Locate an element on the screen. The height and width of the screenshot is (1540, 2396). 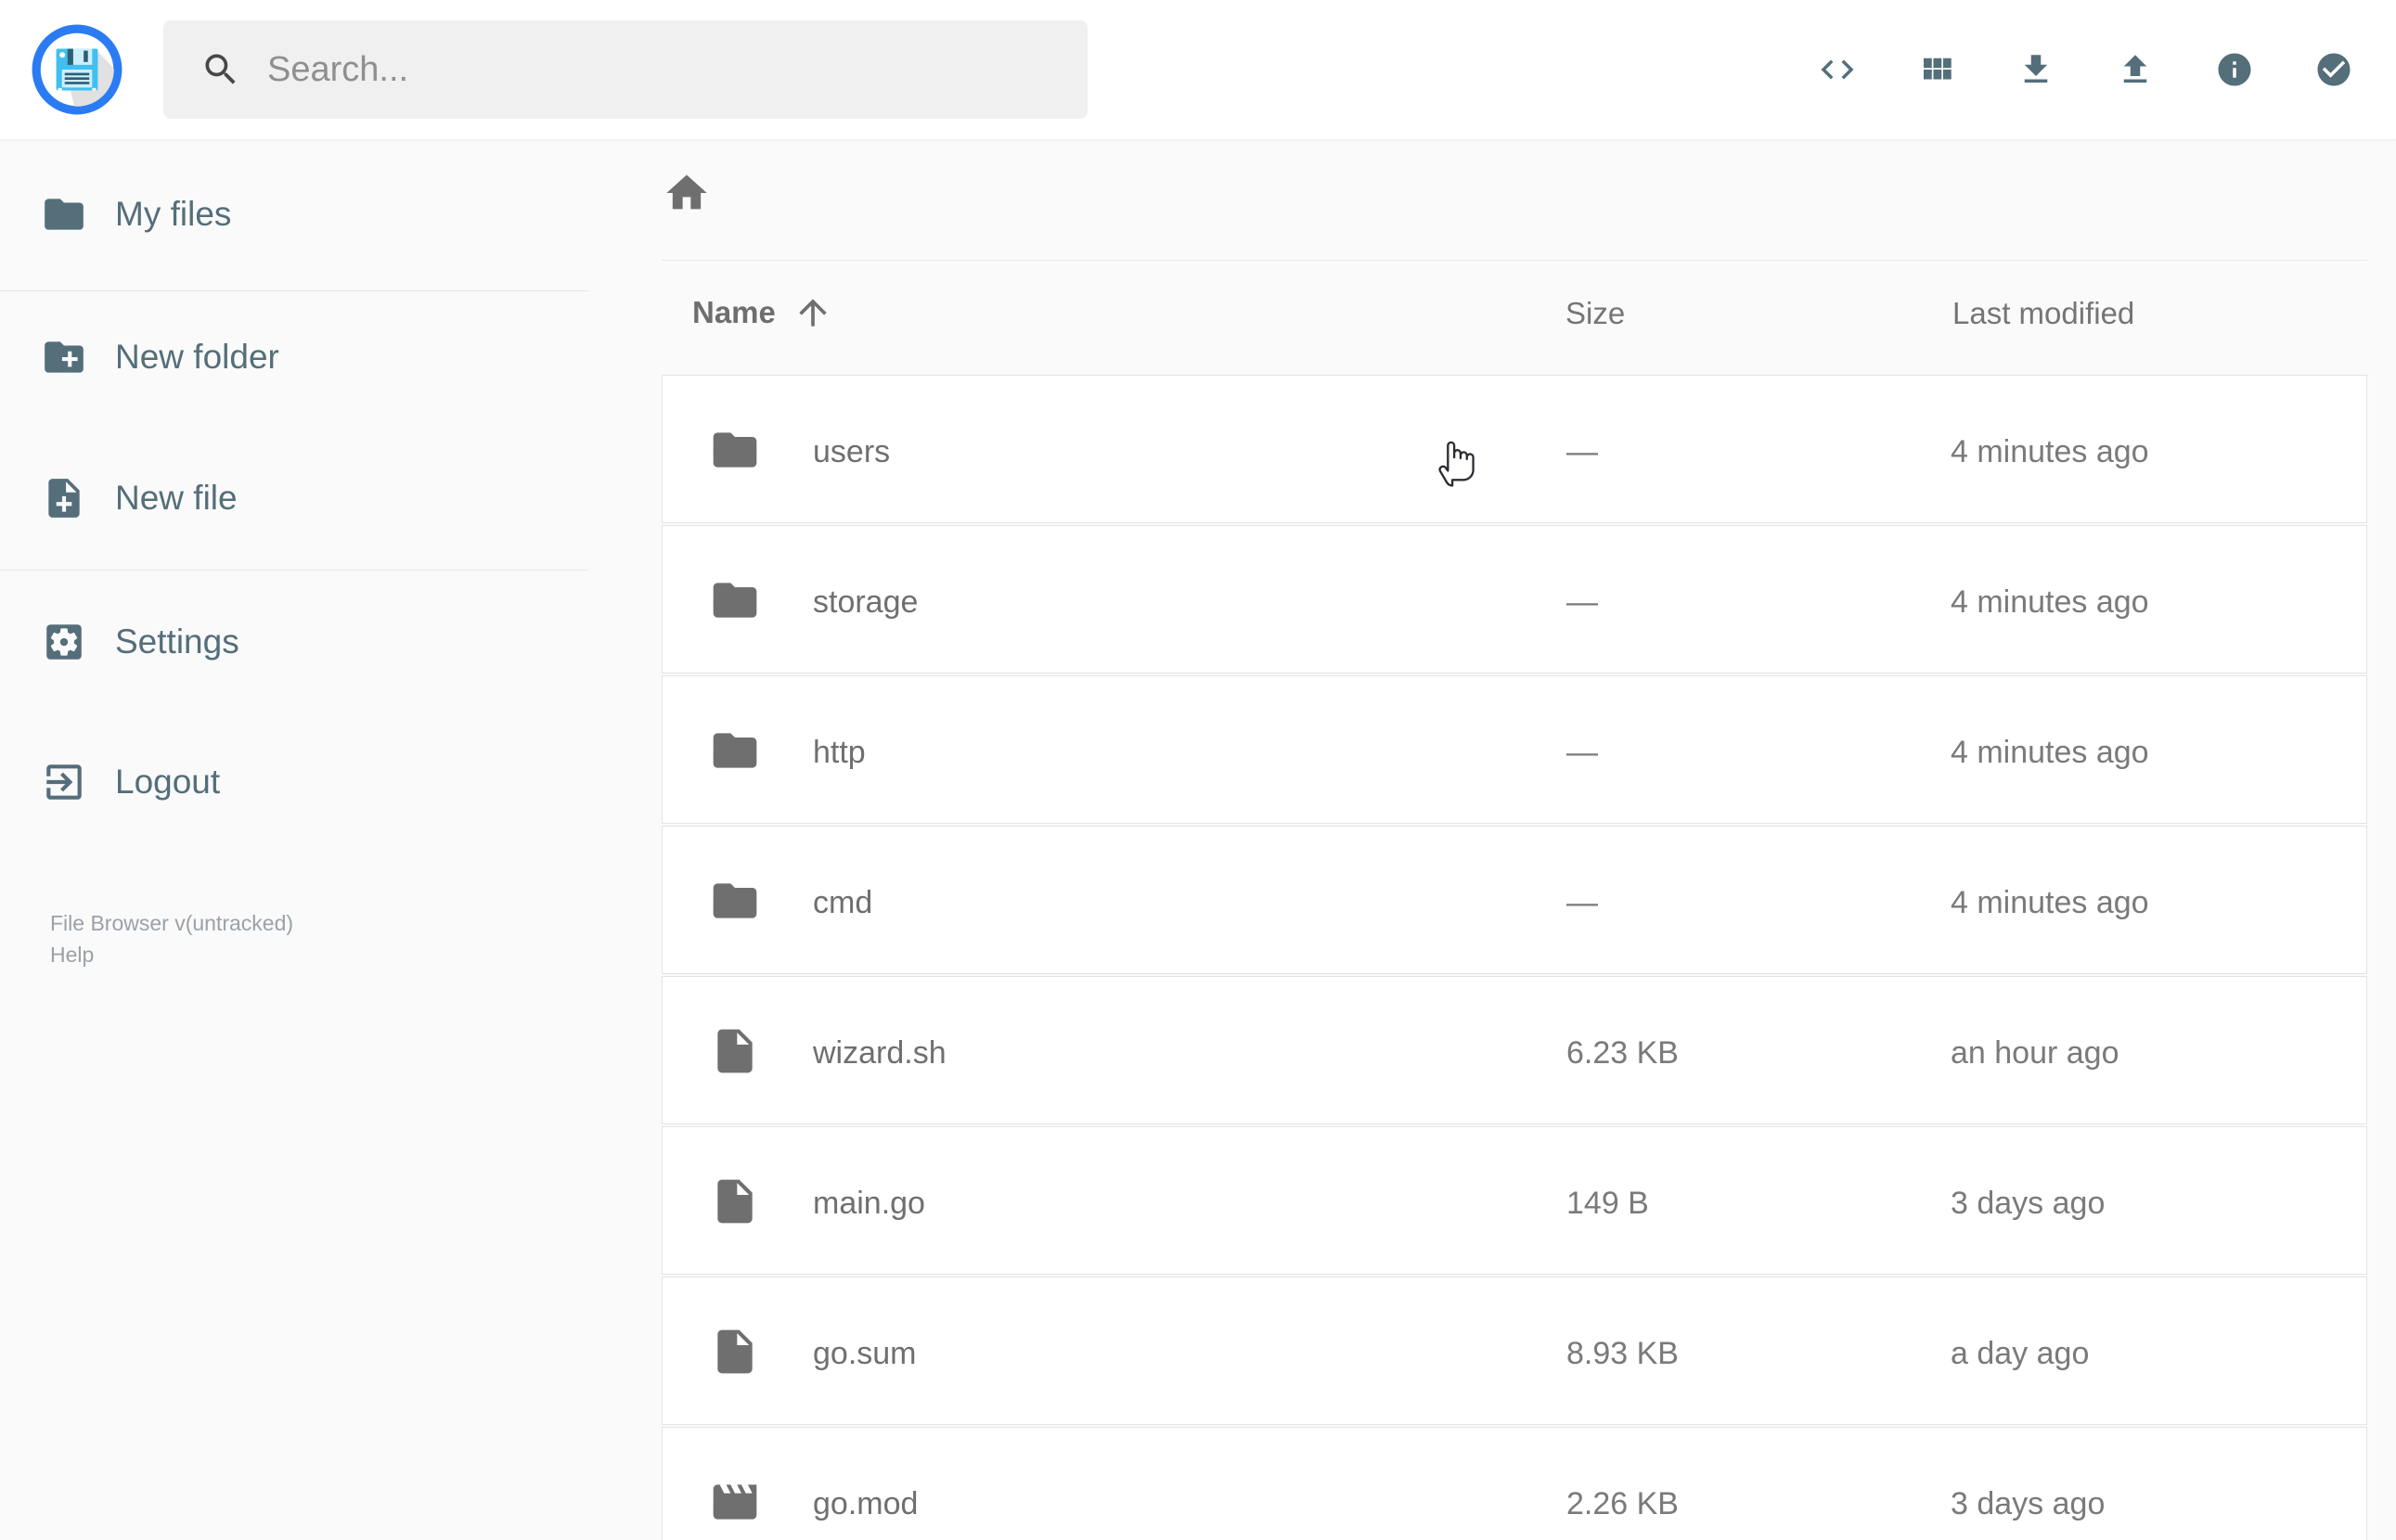
sidebar-item-label: Settings is located at coordinates (177, 641).